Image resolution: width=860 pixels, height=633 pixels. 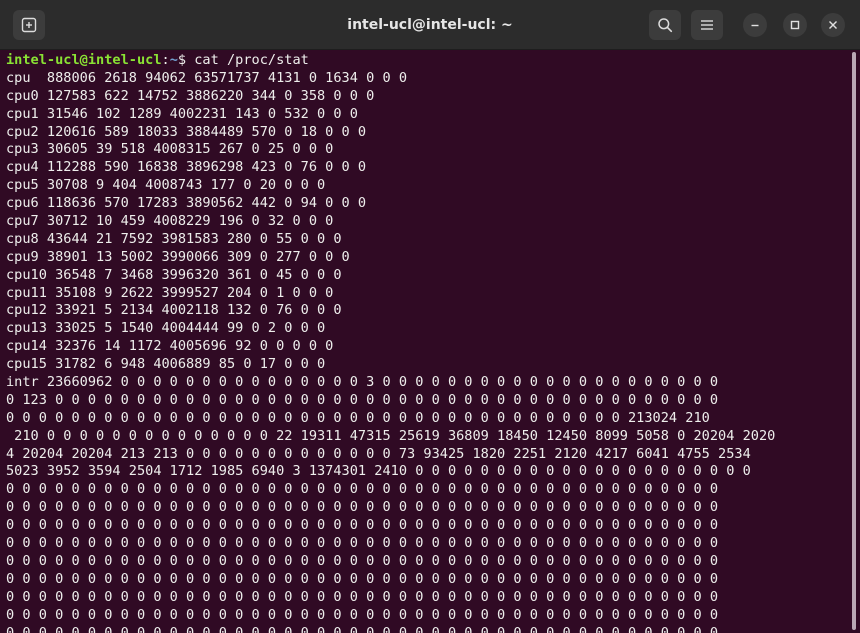 I want to click on prompt-command: cat /proc/stat, so click(x=251, y=60).